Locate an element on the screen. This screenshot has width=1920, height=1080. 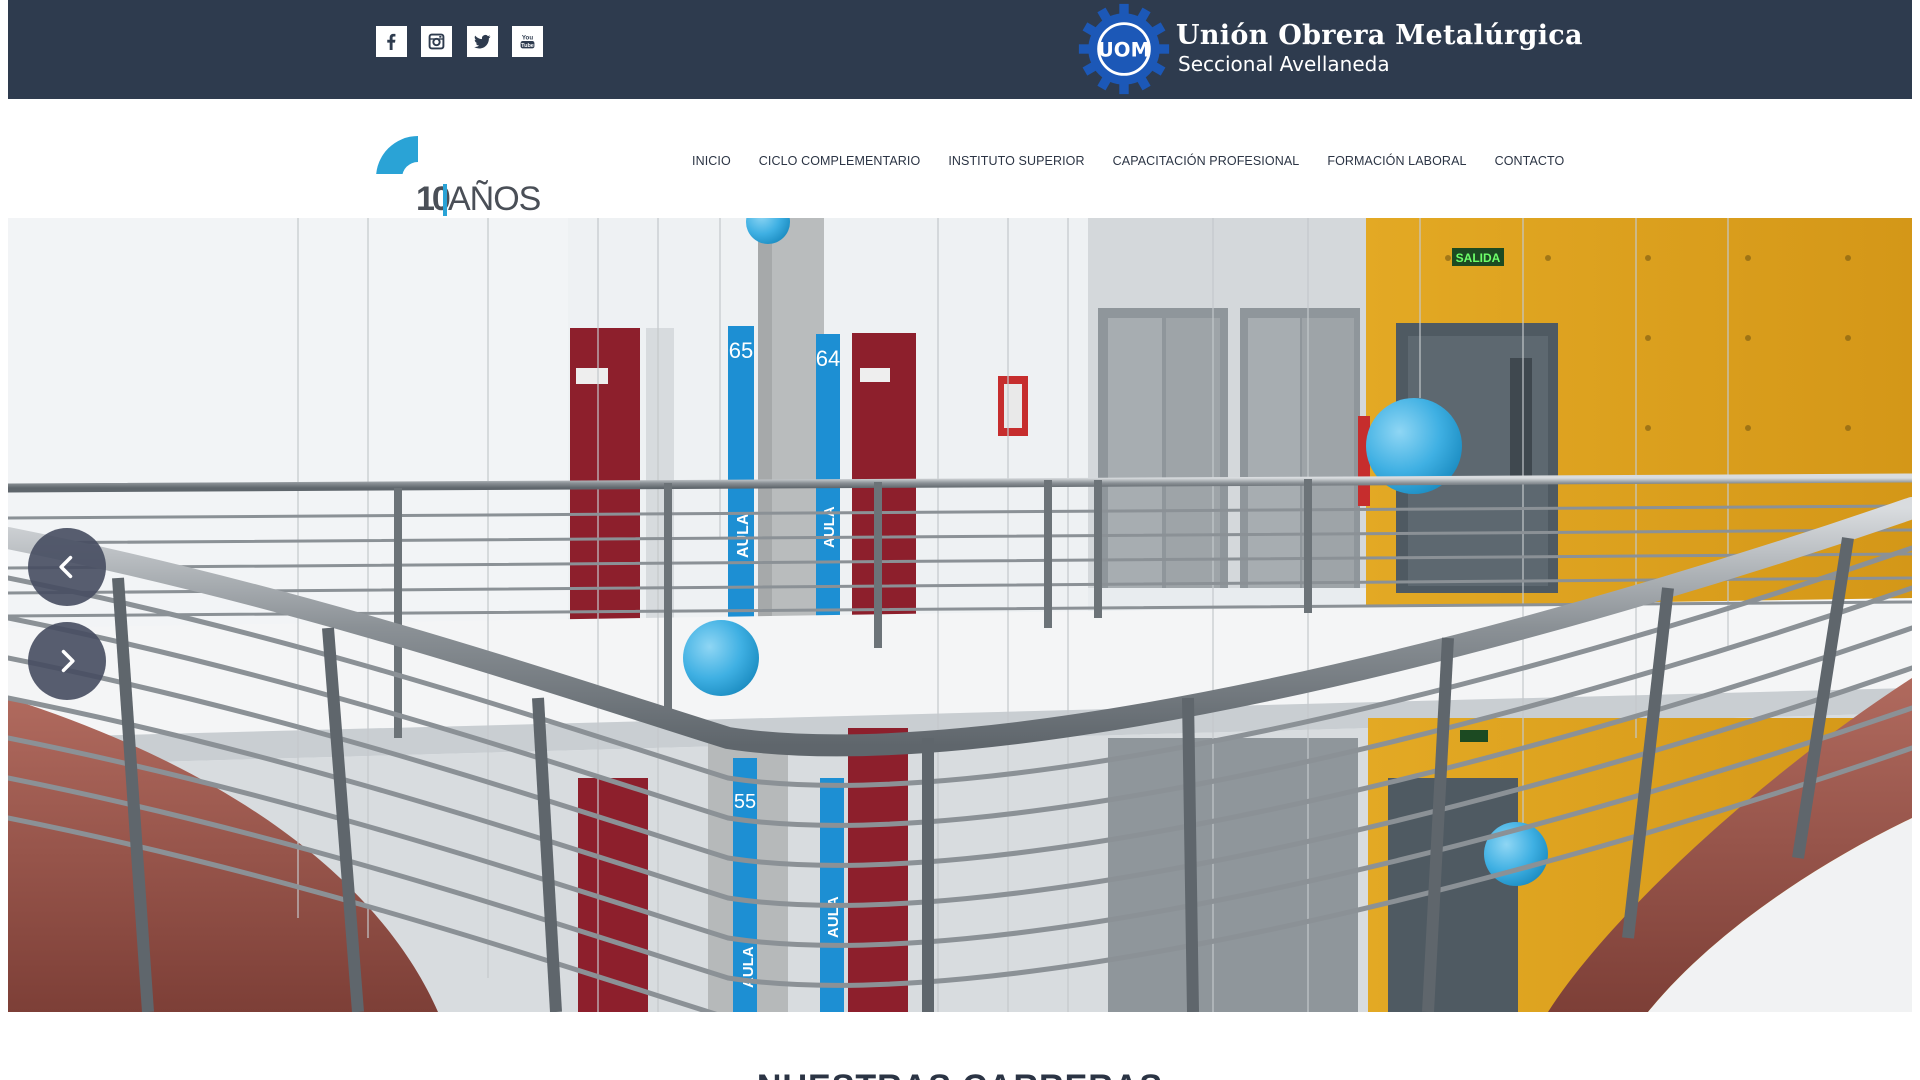
youtube-link: You Tube is located at coordinates (527, 41).